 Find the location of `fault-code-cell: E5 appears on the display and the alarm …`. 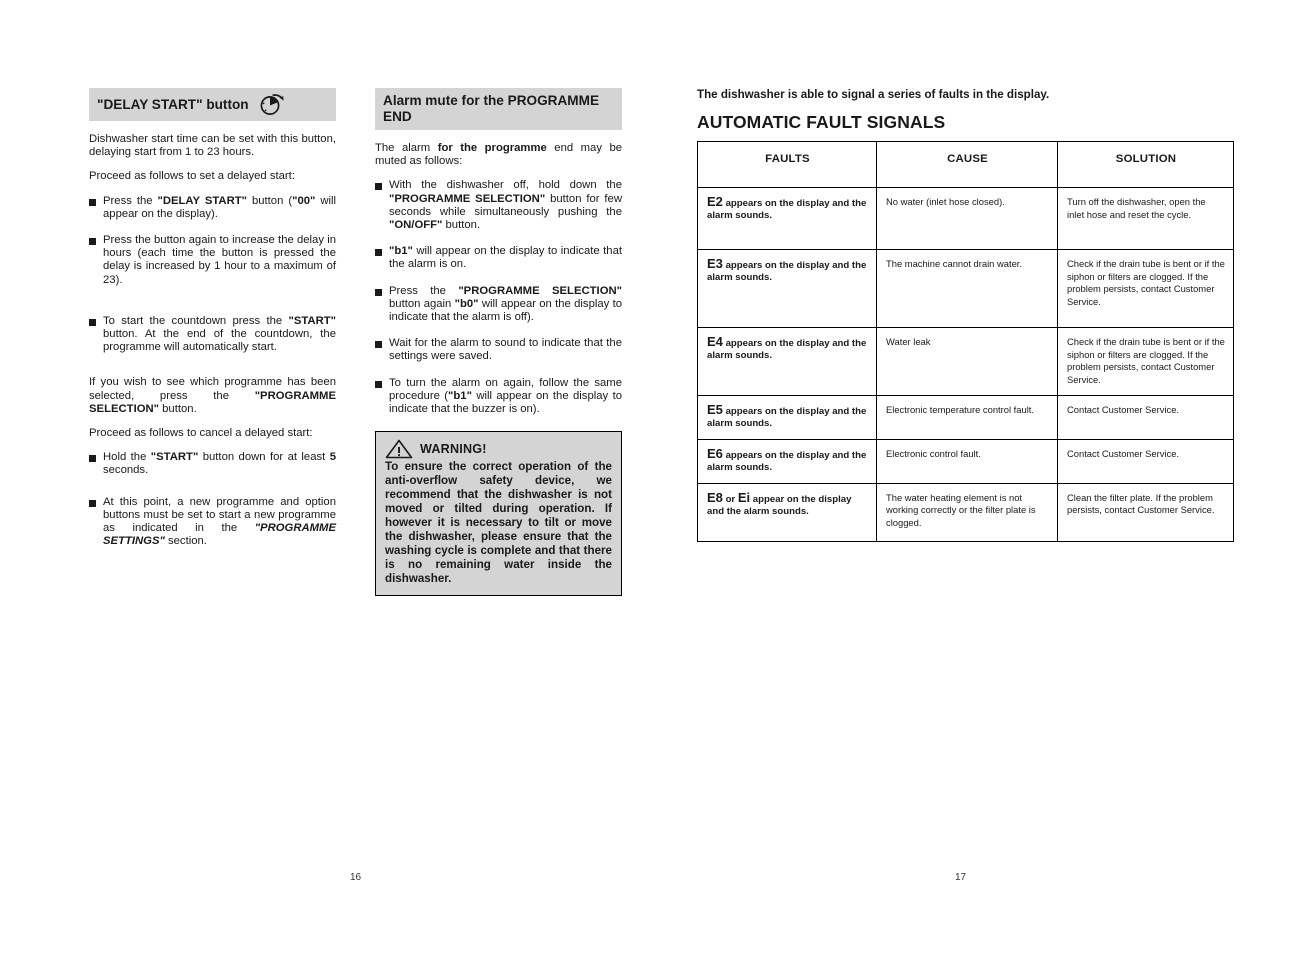

fault-code-cell: E5 appears on the display and the alarm … is located at coordinates (787, 417).